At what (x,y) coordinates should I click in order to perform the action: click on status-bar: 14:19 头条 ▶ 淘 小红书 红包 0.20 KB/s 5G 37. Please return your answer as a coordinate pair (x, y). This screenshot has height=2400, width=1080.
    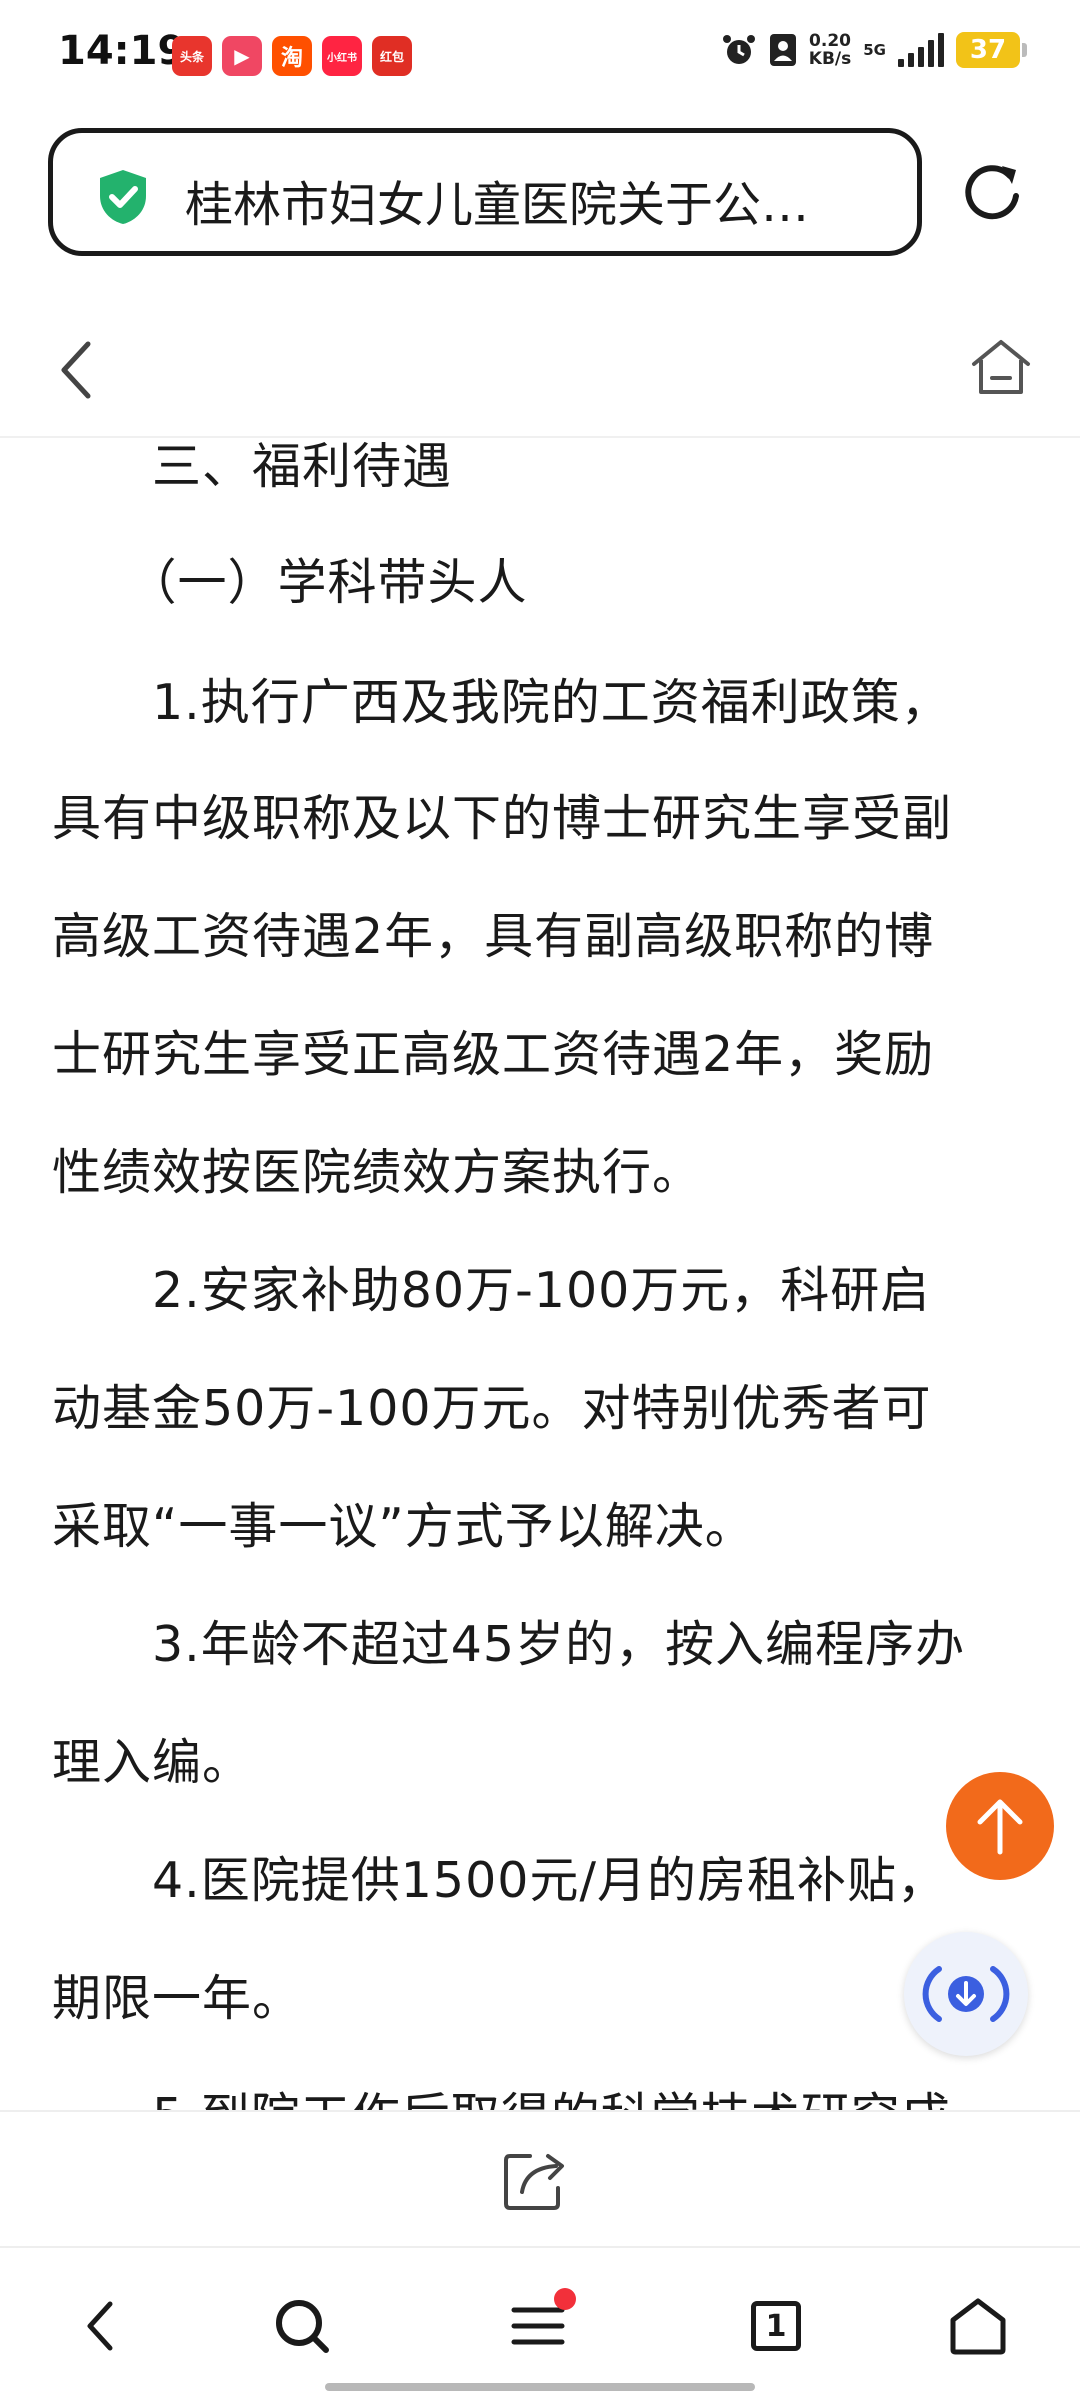
    Looking at the image, I should click on (540, 55).